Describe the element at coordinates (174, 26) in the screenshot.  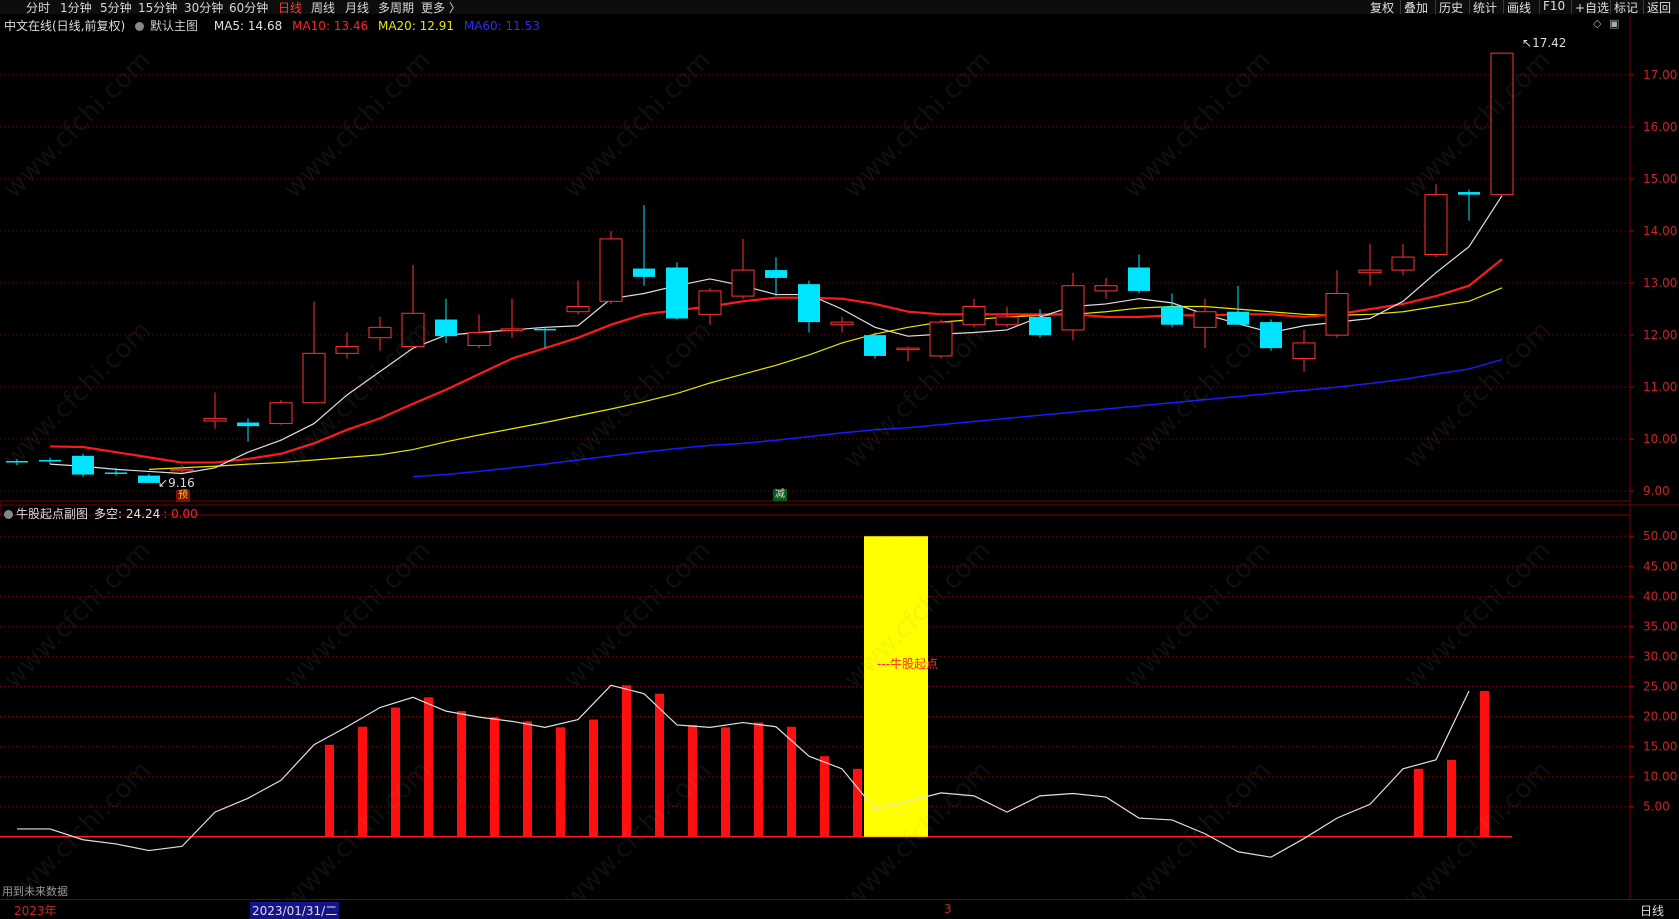
I see `template-name: 默认主图` at that location.